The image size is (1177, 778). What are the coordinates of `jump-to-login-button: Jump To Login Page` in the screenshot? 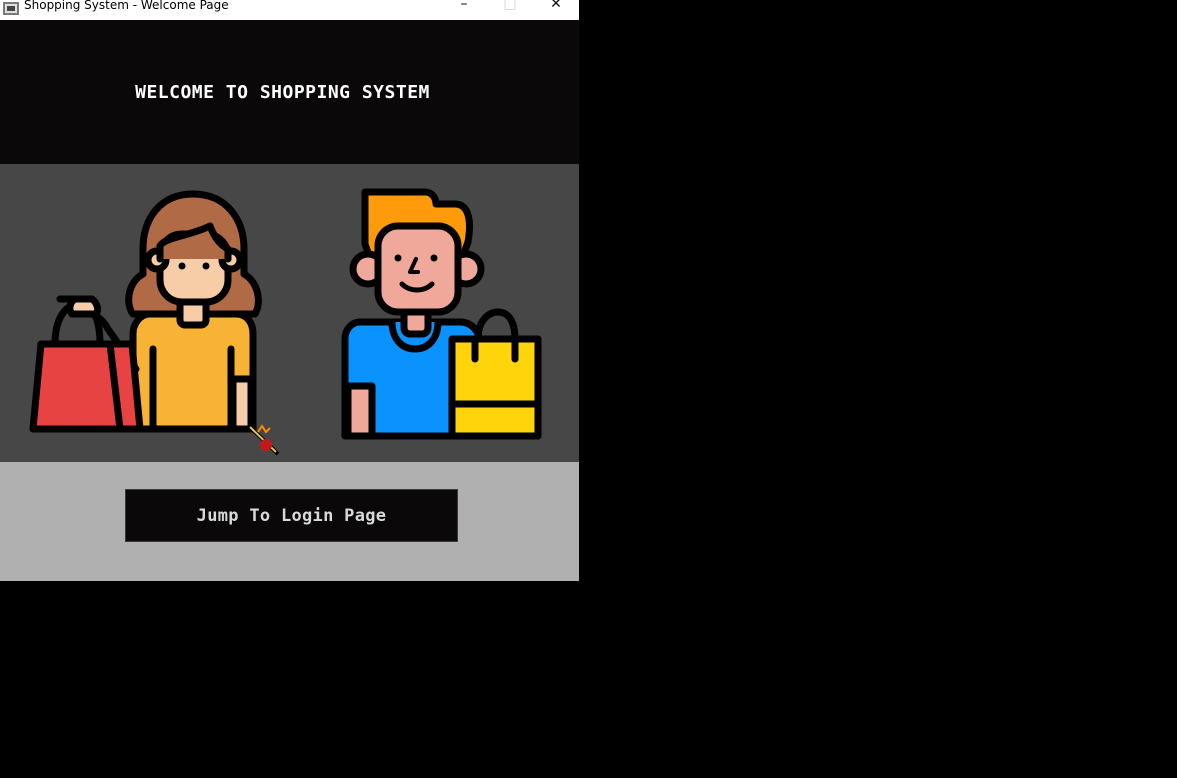 It's located at (291, 515).